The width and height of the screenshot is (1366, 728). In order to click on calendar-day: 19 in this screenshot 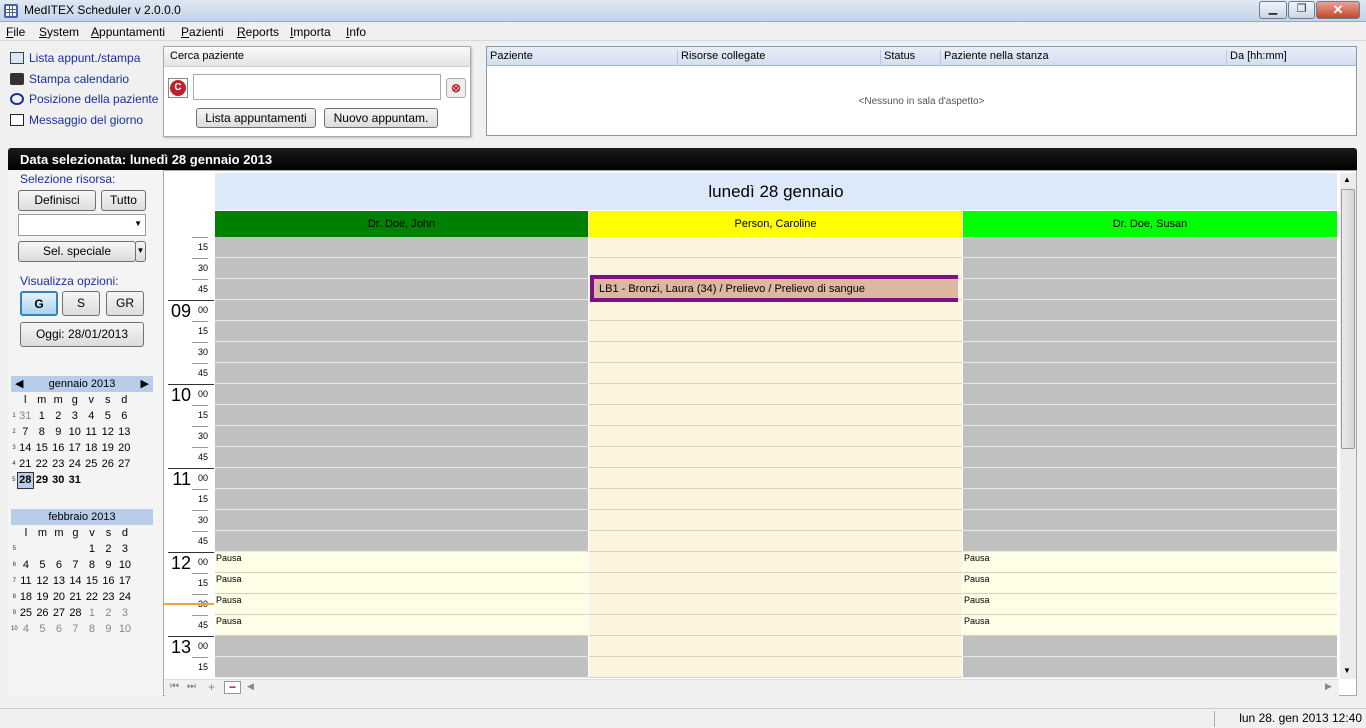, I will do `click(42, 597)`.